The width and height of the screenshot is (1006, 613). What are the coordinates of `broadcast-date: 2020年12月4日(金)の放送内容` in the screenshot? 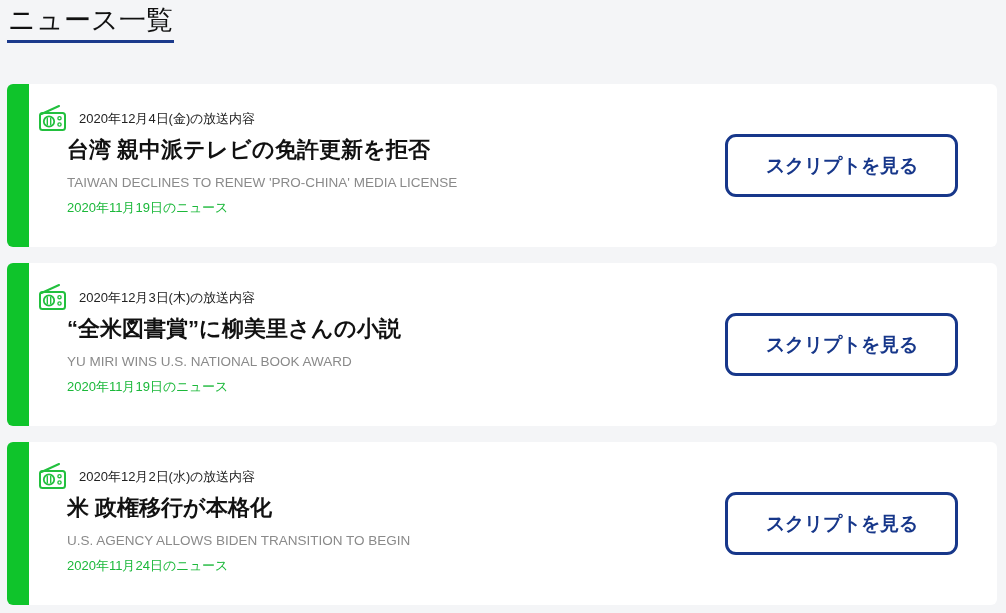 It's located at (167, 118).